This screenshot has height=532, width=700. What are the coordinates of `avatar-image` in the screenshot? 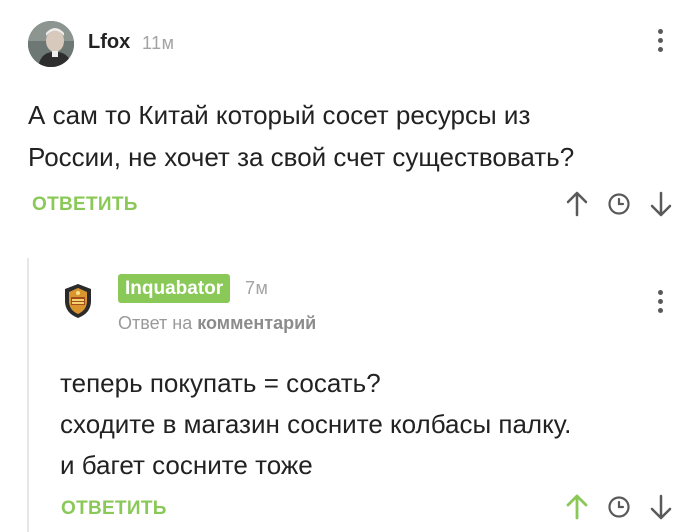 It's located at (51, 44).